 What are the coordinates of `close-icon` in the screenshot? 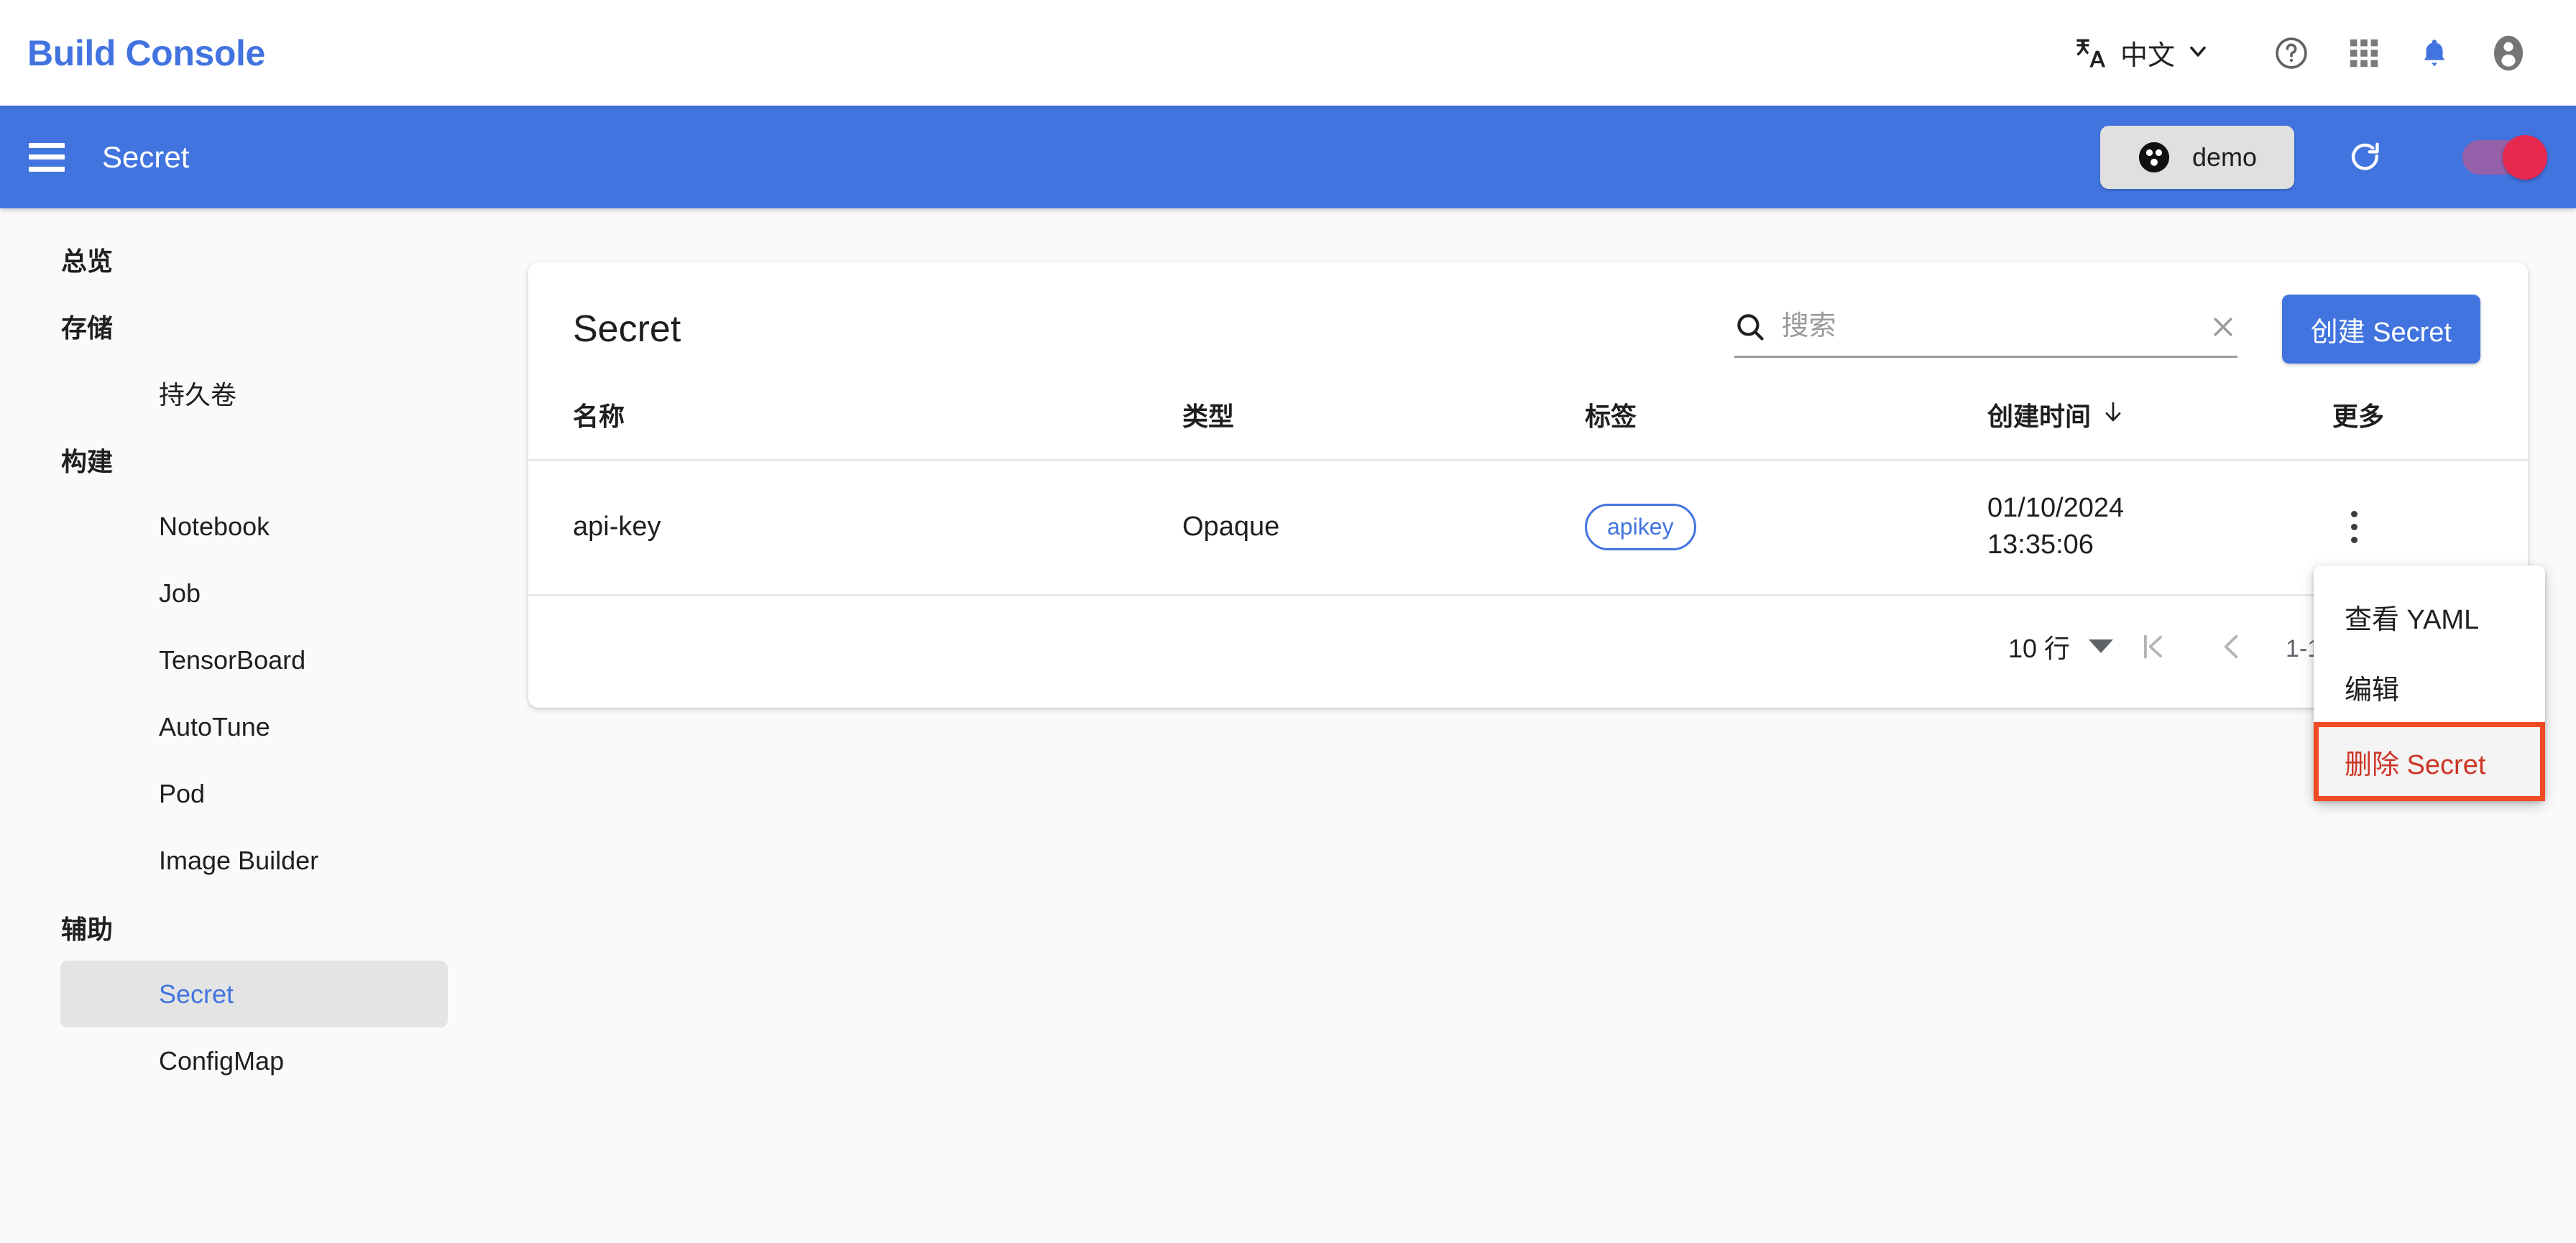 It's located at (2223, 327).